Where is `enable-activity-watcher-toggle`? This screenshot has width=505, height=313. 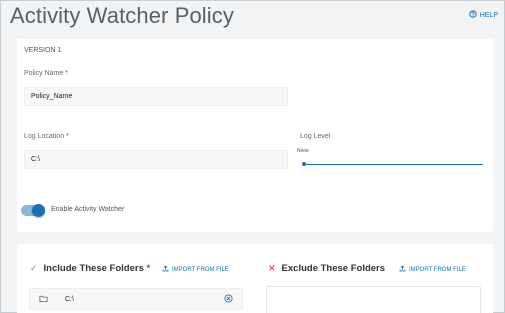
enable-activity-watcher-toggle is located at coordinates (33, 210).